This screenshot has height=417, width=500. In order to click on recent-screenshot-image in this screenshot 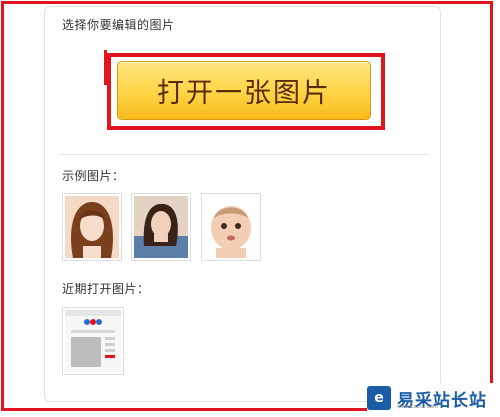, I will do `click(93, 341)`.